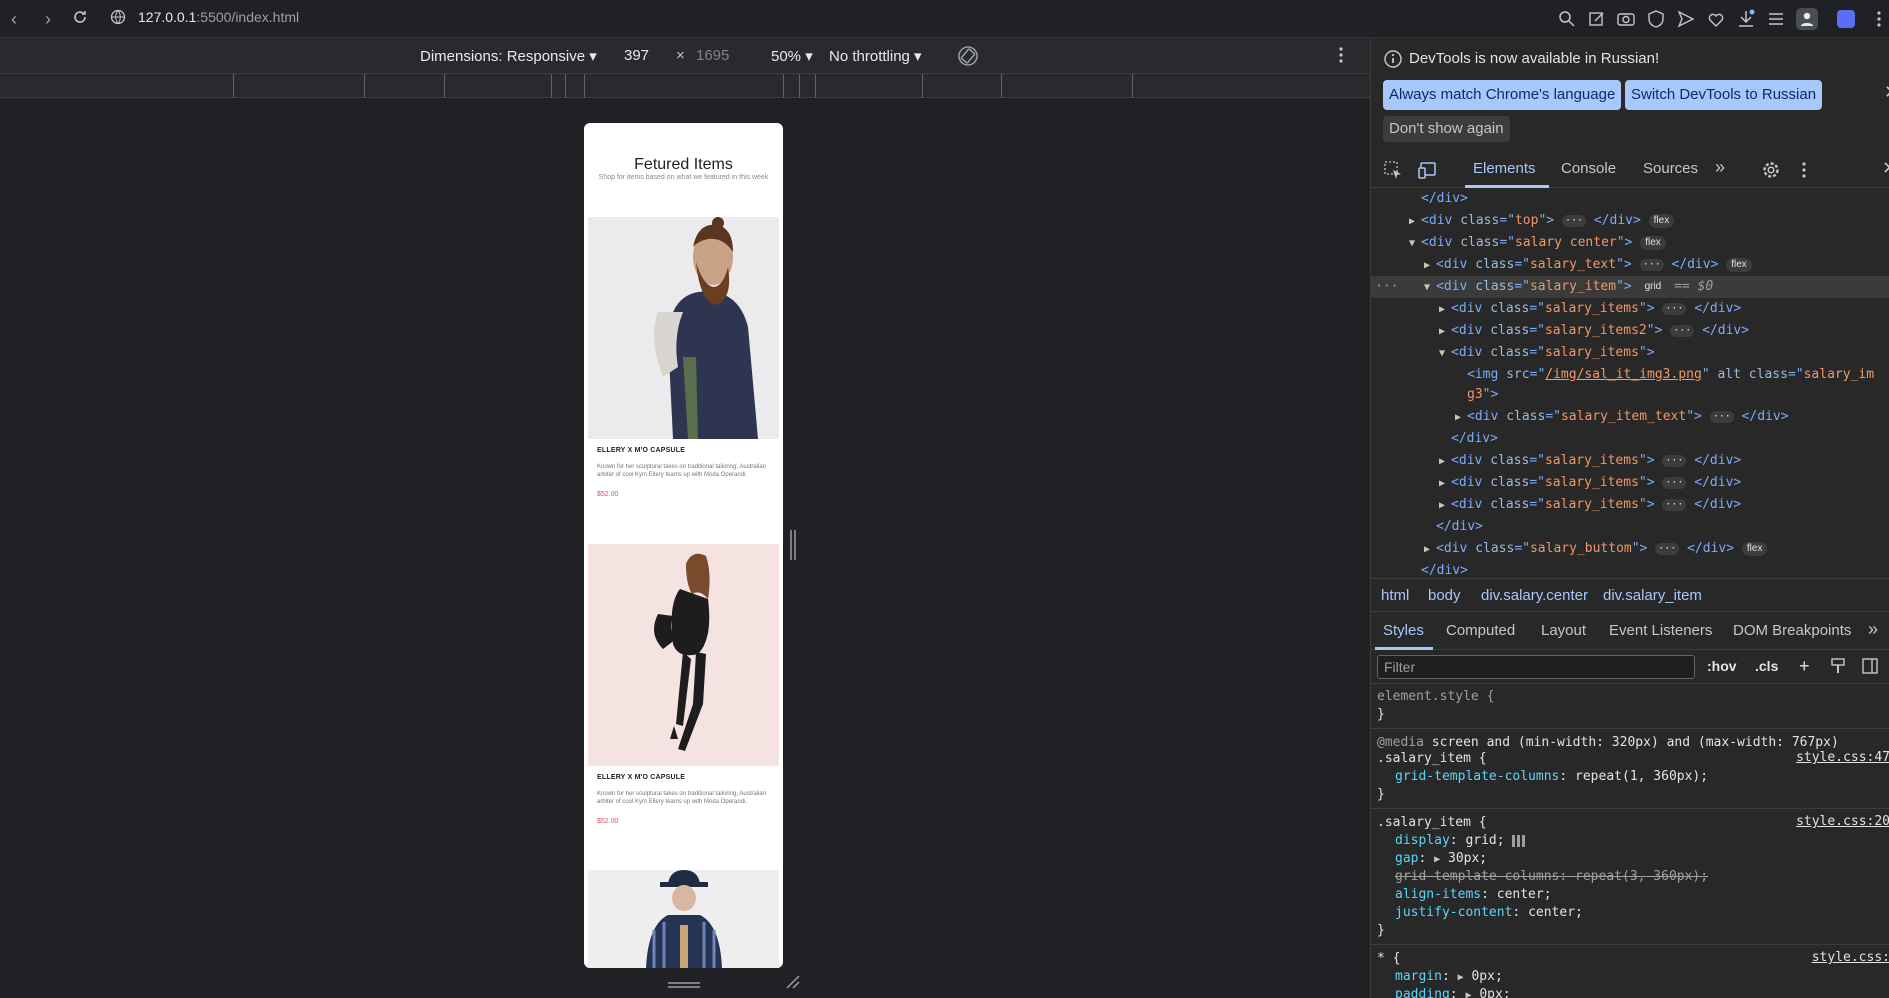 The width and height of the screenshot is (1889, 998). I want to click on product-image-man-jacket, so click(683, 328).